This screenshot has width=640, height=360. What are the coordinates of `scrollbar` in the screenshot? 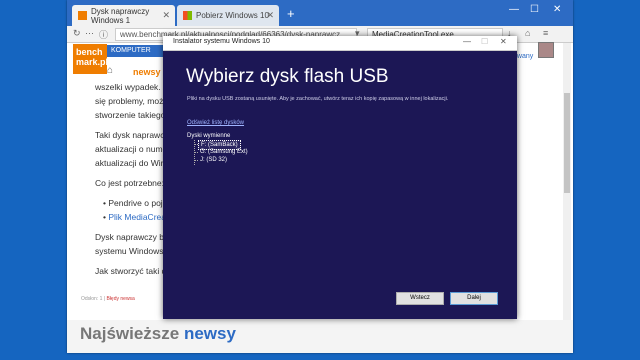 It's located at (567, 198).